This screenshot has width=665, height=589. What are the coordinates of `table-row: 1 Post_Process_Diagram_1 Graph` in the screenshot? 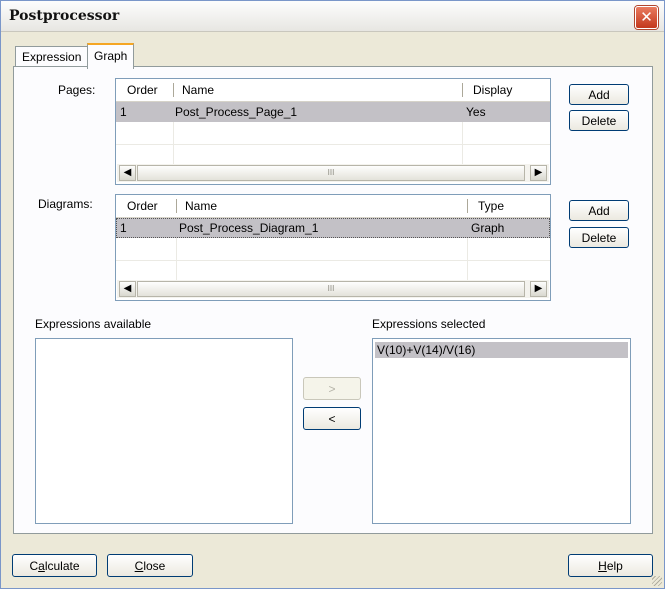 It's located at (333, 228).